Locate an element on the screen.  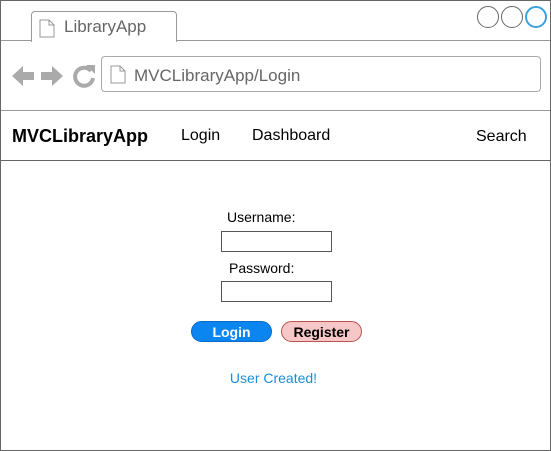
login-button: Login is located at coordinates (231, 331).